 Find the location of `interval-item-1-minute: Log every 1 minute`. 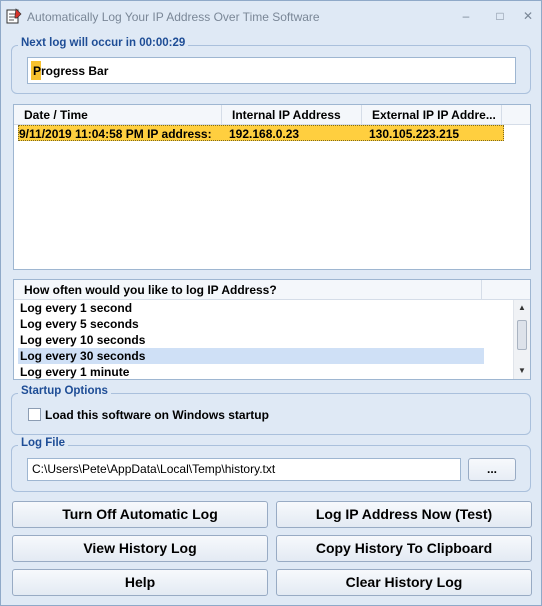

interval-item-1-minute: Log every 1 minute is located at coordinates (251, 372).